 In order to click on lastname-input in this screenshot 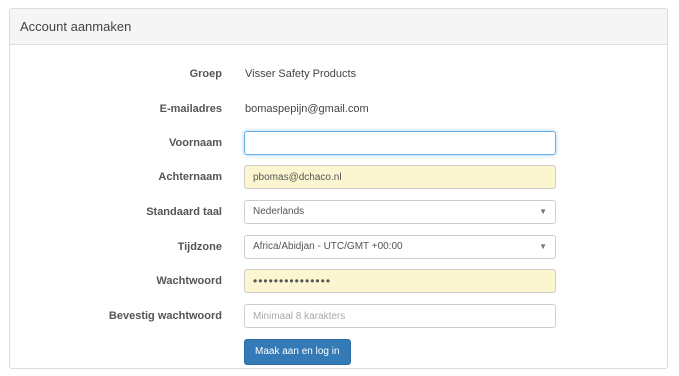, I will do `click(400, 177)`.